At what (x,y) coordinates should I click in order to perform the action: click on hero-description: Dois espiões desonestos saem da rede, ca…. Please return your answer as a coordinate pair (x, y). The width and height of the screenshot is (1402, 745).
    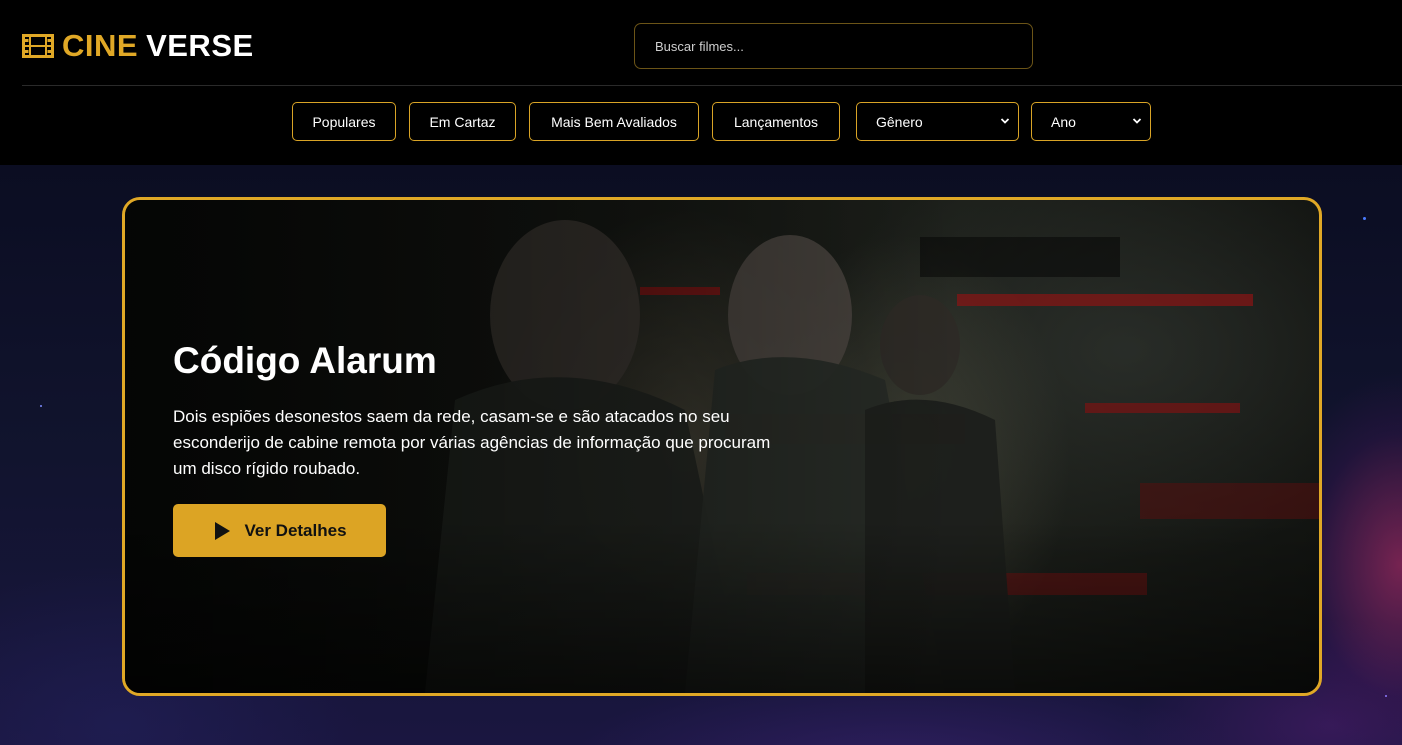
    Looking at the image, I should click on (472, 442).